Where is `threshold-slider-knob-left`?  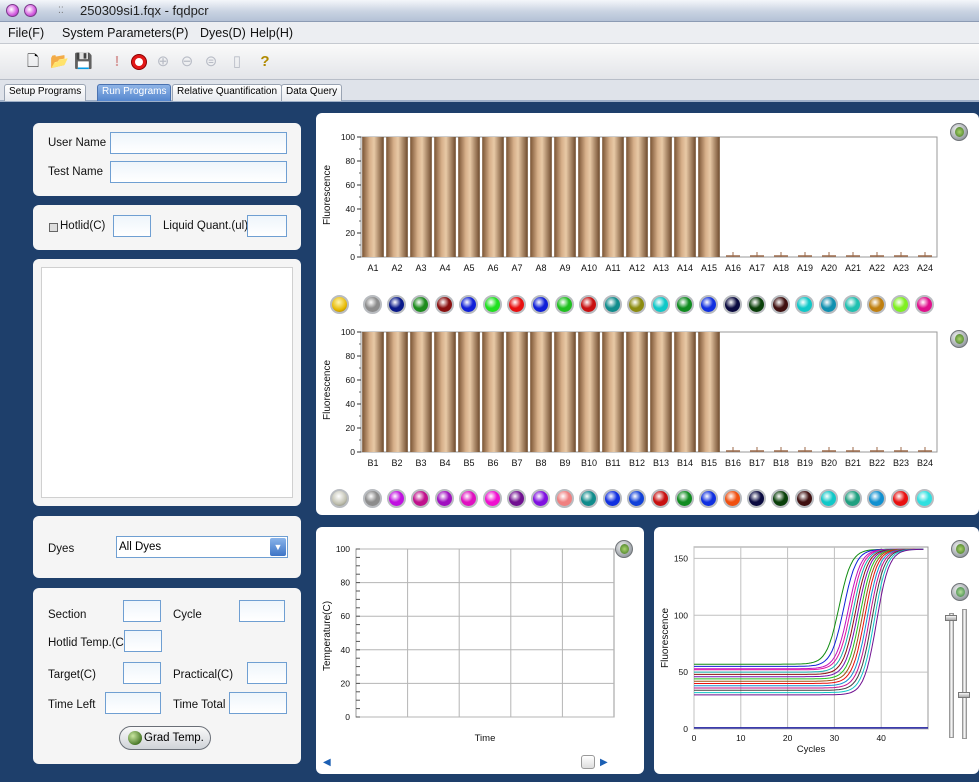
threshold-slider-knob-left is located at coordinates (951, 618).